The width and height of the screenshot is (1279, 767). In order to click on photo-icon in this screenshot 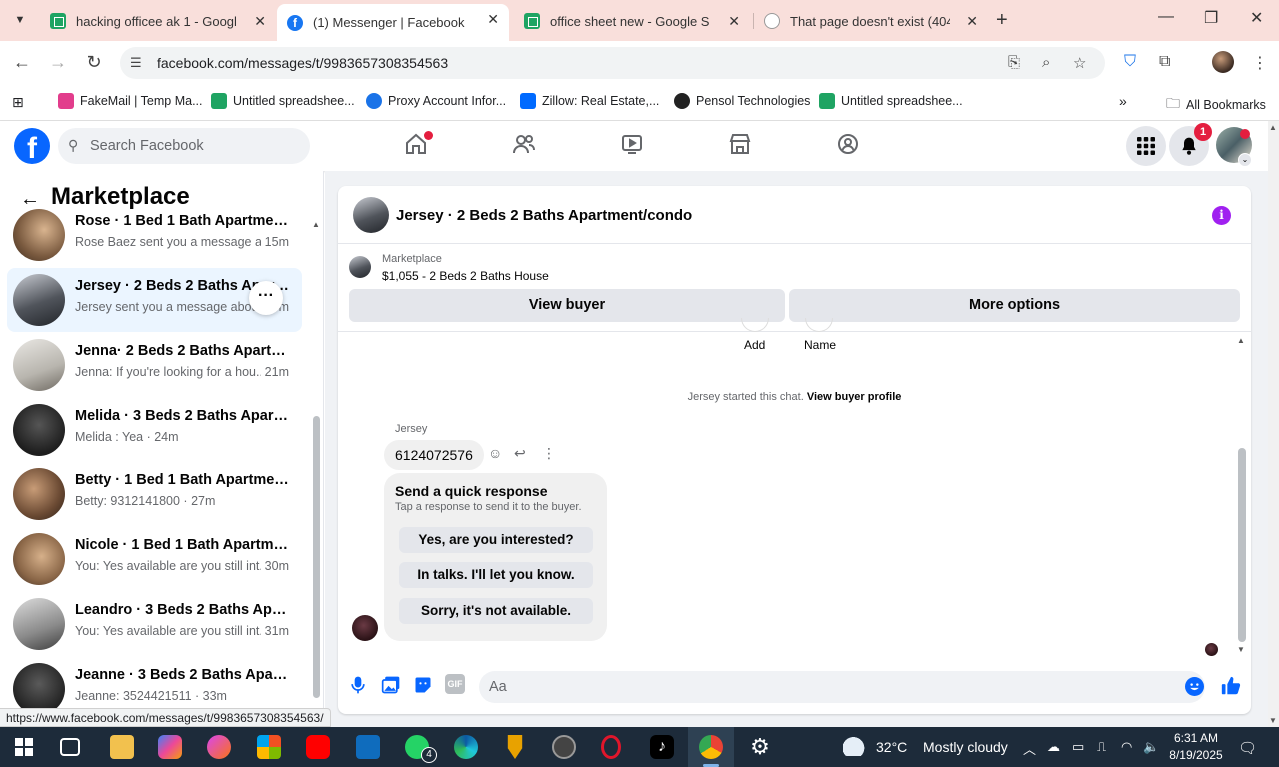, I will do `click(391, 685)`.